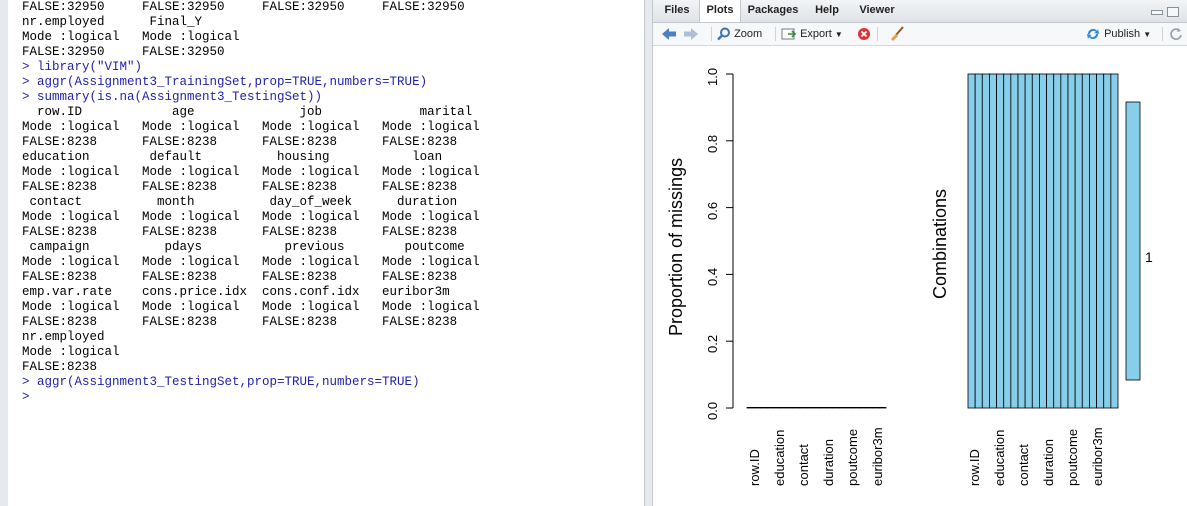  What do you see at coordinates (877, 10) in the screenshot?
I see `tab-viewer: Viewer` at bounding box center [877, 10].